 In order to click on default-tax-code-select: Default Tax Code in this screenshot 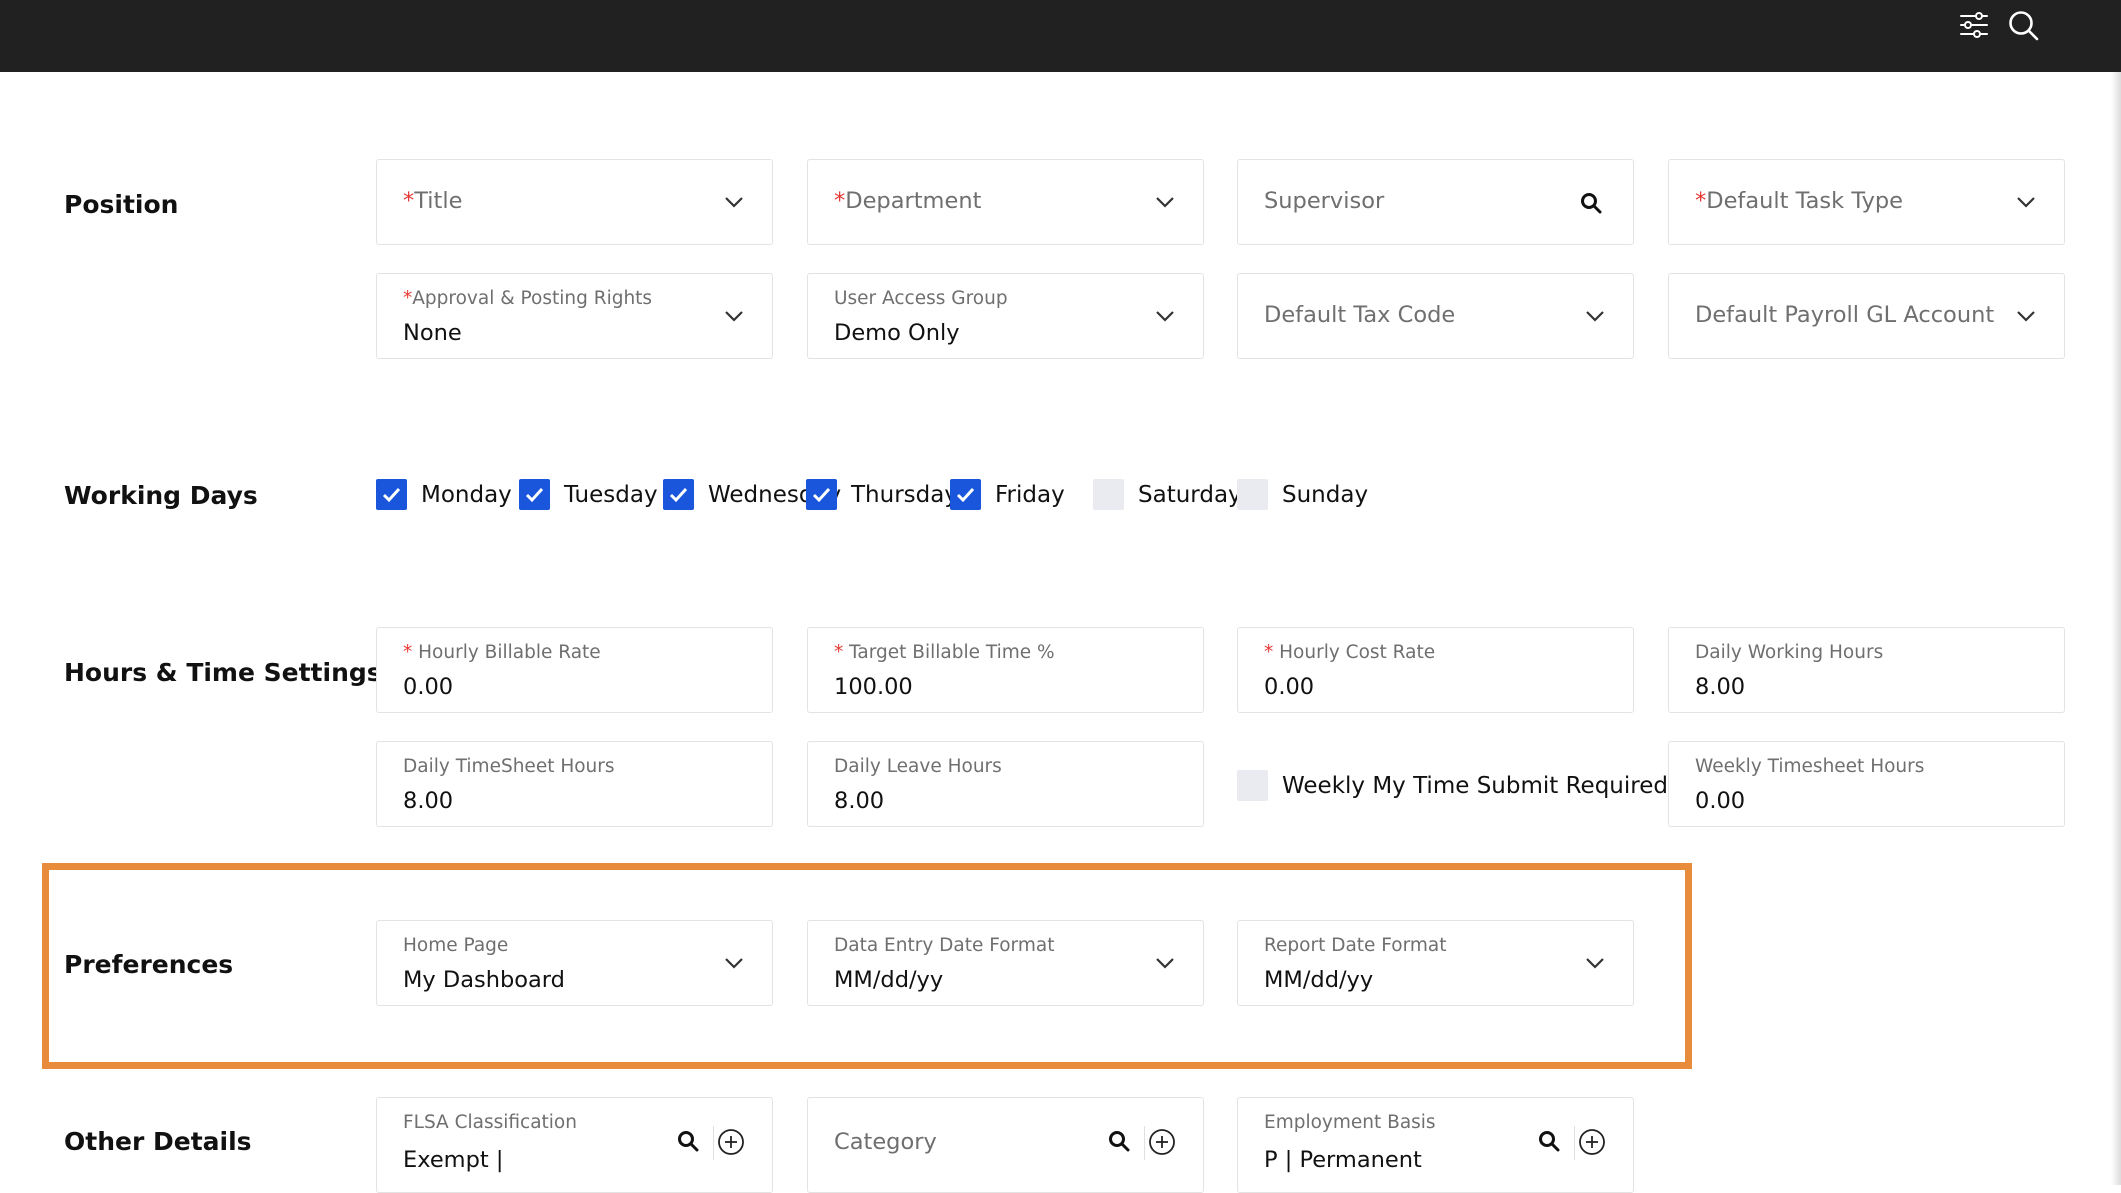, I will do `click(1435, 316)`.